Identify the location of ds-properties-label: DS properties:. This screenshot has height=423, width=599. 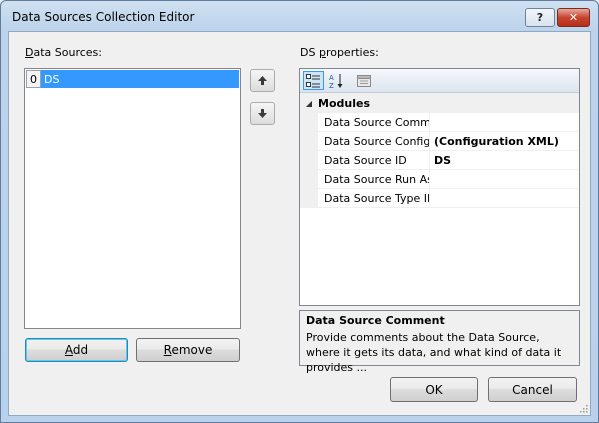
(339, 52).